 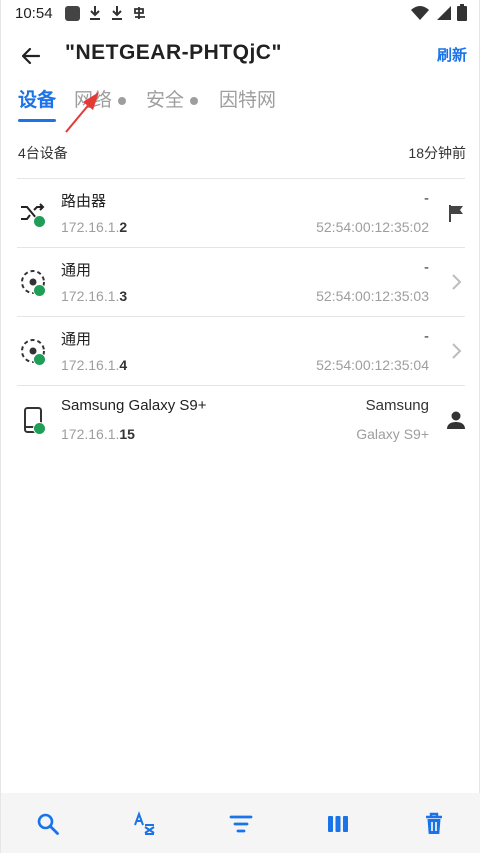 I want to click on device-mac: 52:54:00:12:35:02, so click(x=372, y=227).